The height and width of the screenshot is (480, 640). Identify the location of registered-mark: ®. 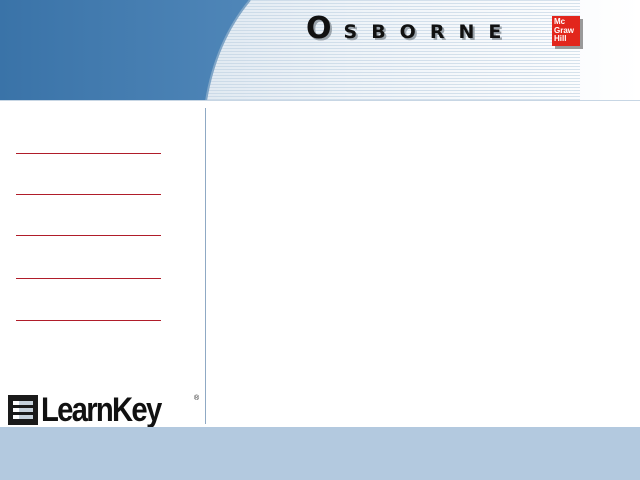
(197, 398).